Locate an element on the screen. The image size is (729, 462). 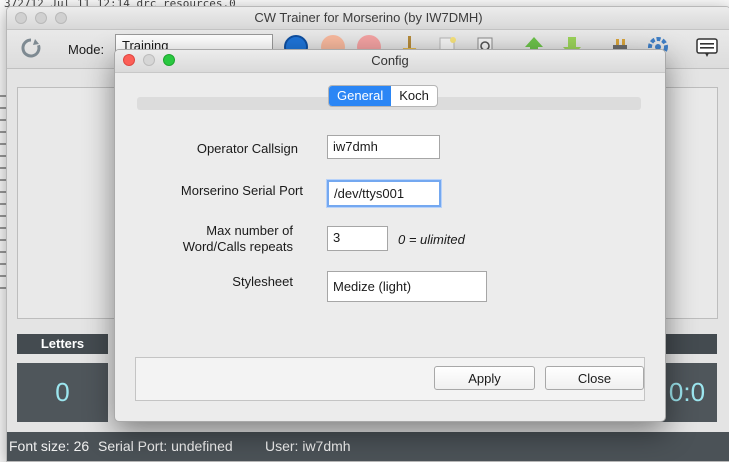
serial-port-input: /dev/ttys001 is located at coordinates (384, 193).